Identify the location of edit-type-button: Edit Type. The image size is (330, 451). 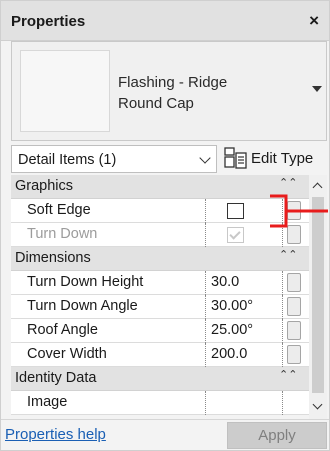
(276, 158).